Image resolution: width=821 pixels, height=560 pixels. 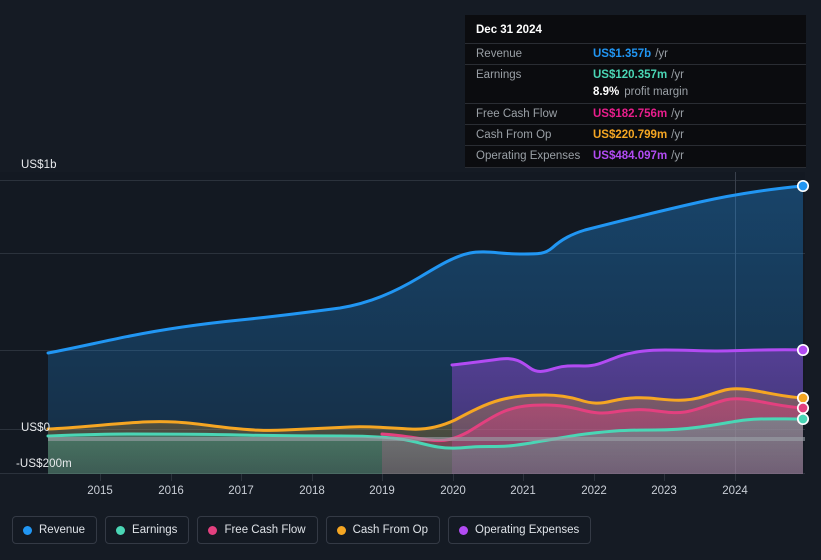 What do you see at coordinates (735, 491) in the screenshot?
I see `x-axis-label-2024: 2024` at bounding box center [735, 491].